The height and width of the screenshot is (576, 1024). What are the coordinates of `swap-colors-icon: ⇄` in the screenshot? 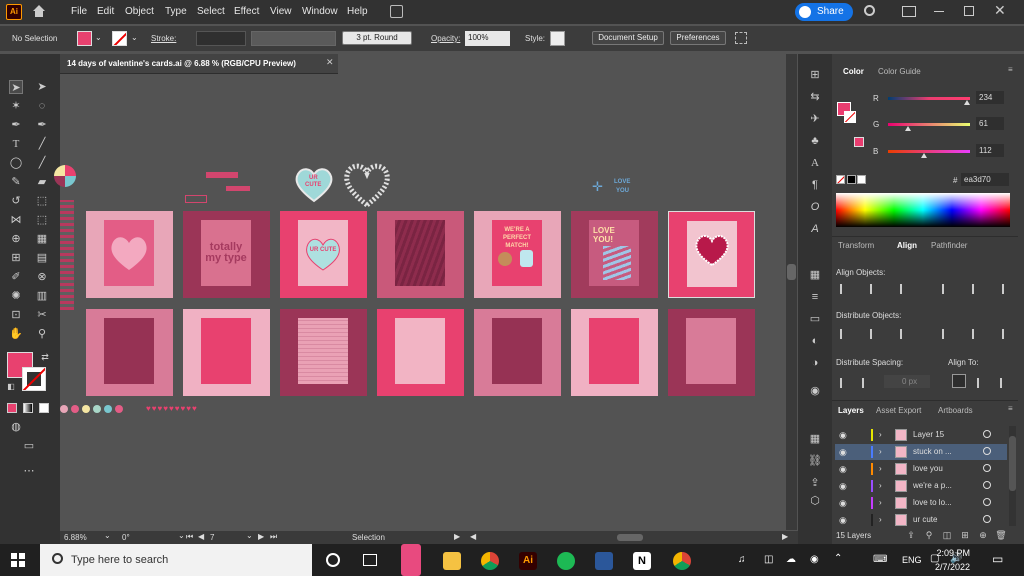 It's located at (45, 357).